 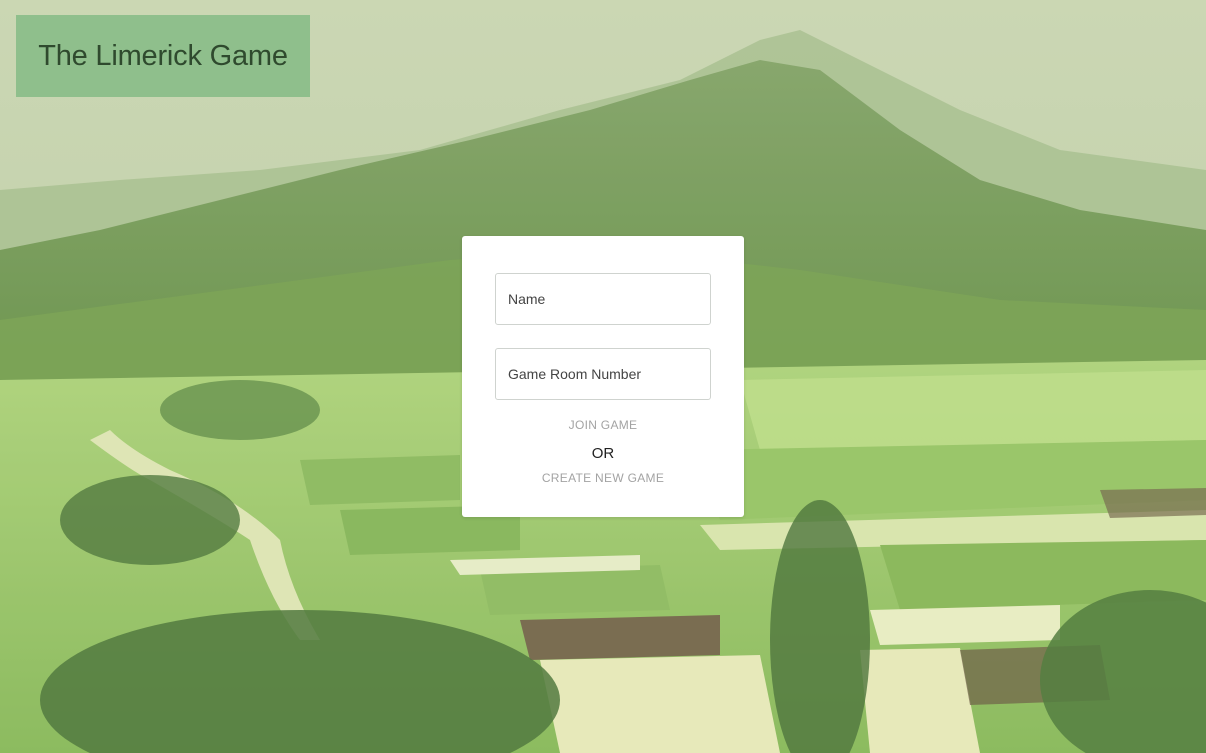 I want to click on game-room-number-input, so click(x=603, y=374).